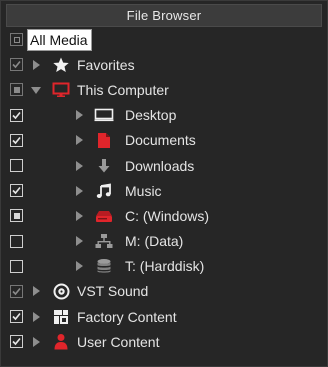 The width and height of the screenshot is (328, 367). I want to click on user-content-label: User Content, so click(118, 342).